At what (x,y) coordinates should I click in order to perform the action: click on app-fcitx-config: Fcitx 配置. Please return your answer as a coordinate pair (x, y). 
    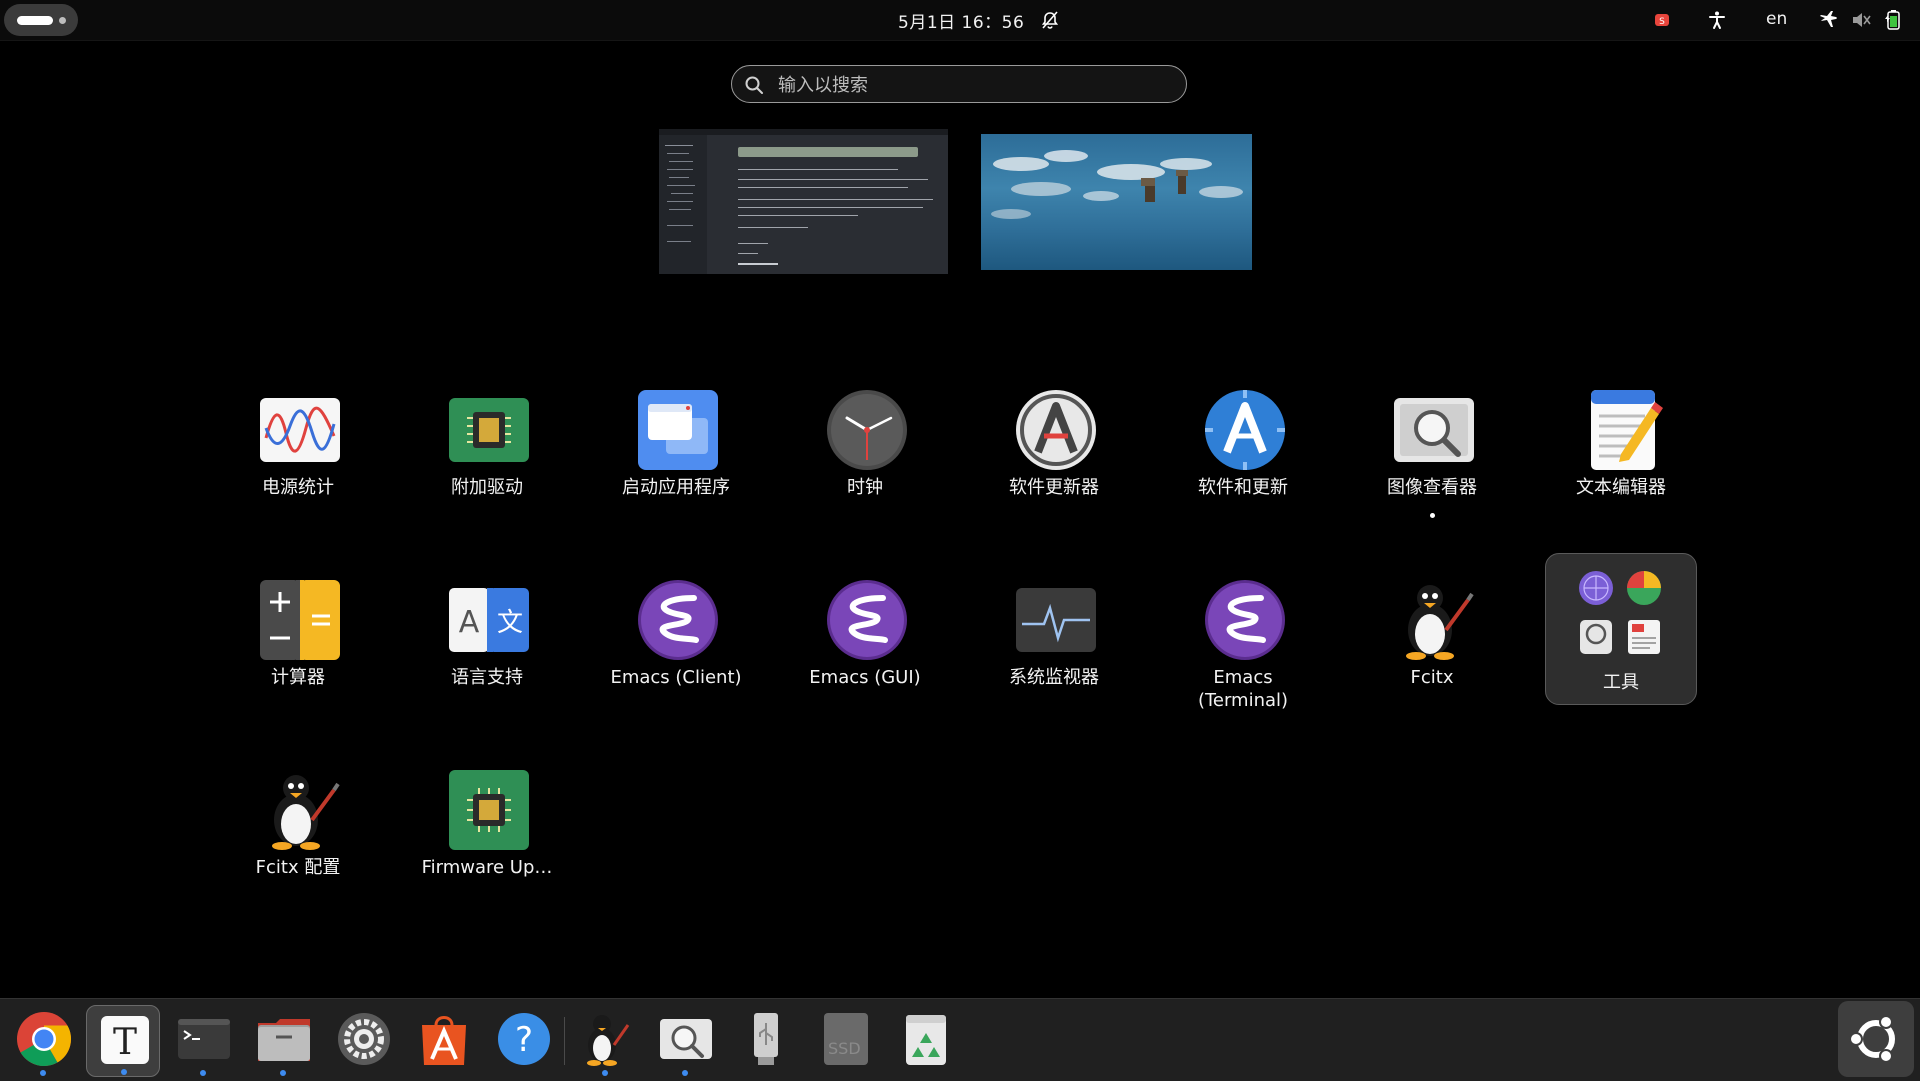
    Looking at the image, I should click on (298, 838).